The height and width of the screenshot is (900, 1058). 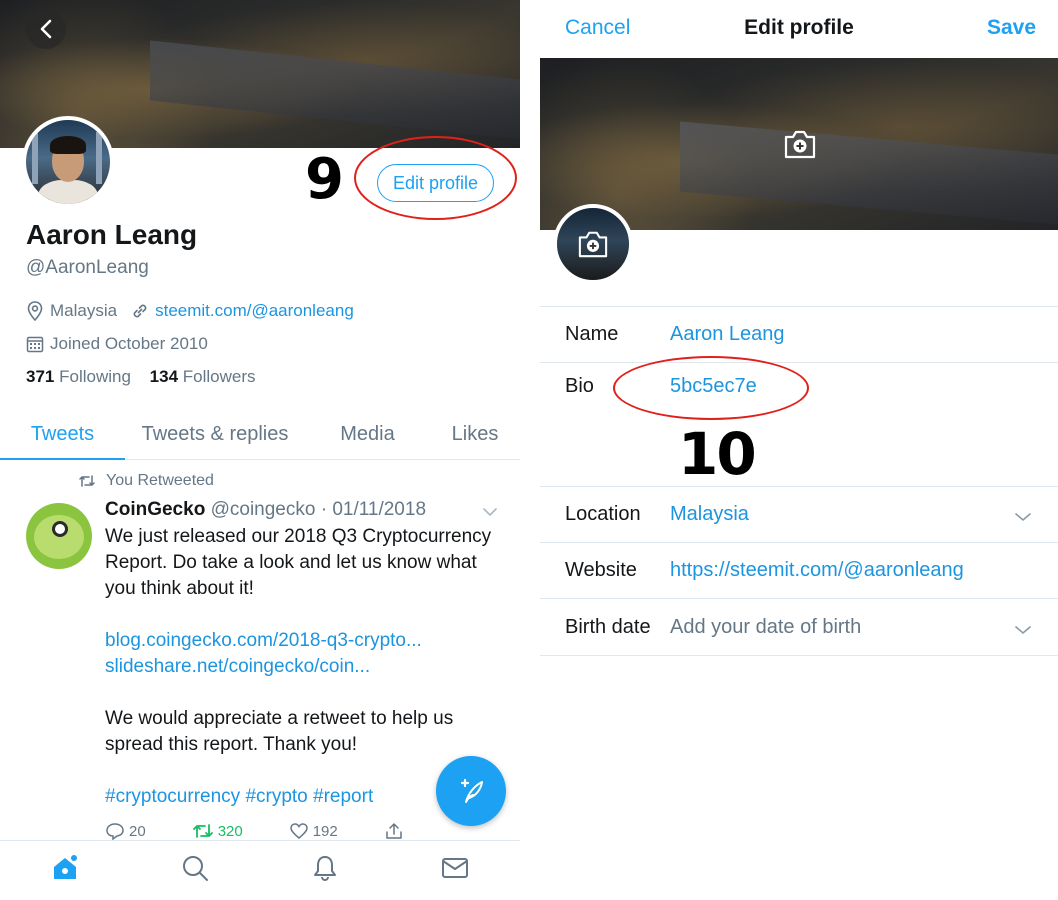 I want to click on profile-tabs: Tweets Tweets & replies Media Likes, so click(x=260, y=435).